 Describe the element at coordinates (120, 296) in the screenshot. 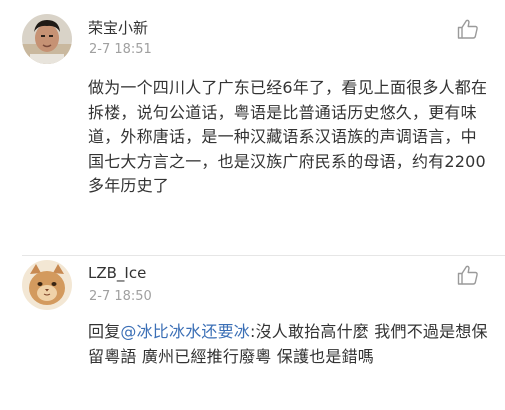

I see `comment-timestamp: 2-7 18:50` at that location.